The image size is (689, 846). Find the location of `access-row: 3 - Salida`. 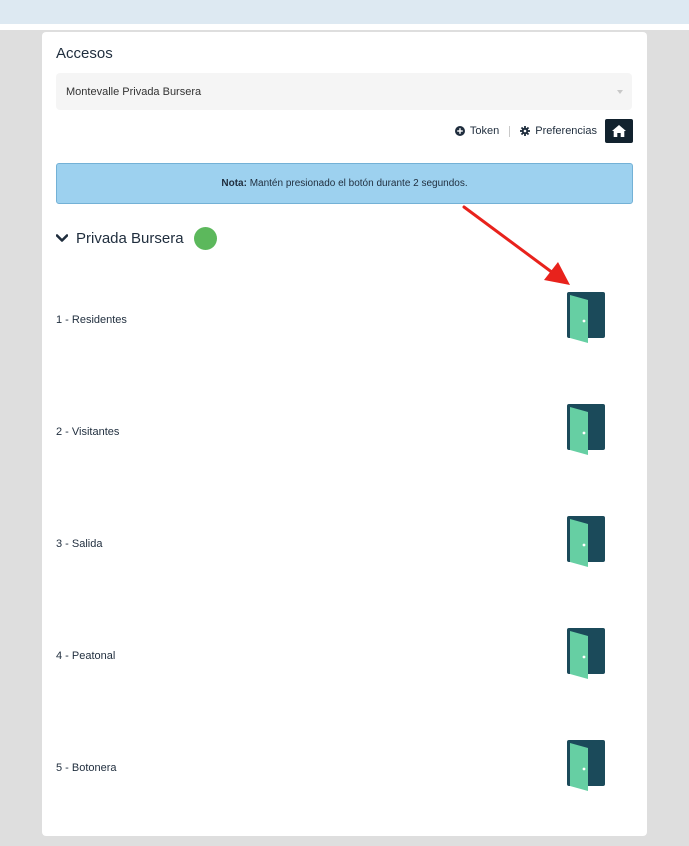

access-row: 3 - Salida is located at coordinates (344, 544).